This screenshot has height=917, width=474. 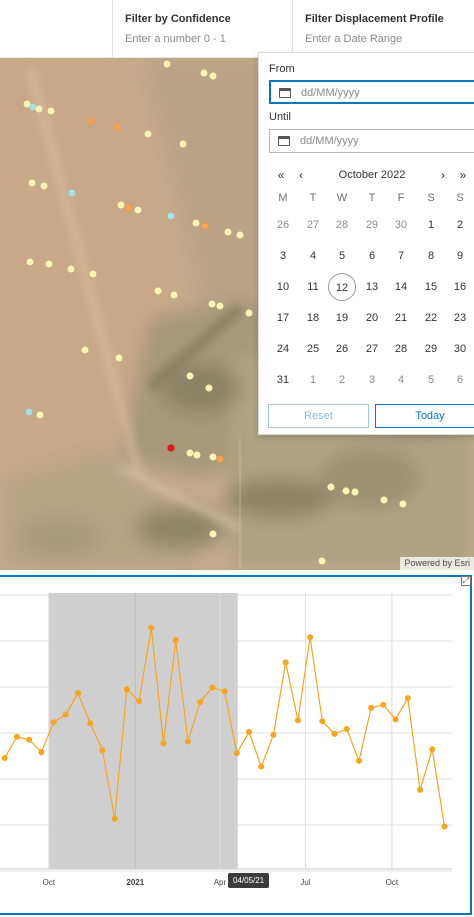 I want to click on selected-date-range-band, so click(x=143, y=731).